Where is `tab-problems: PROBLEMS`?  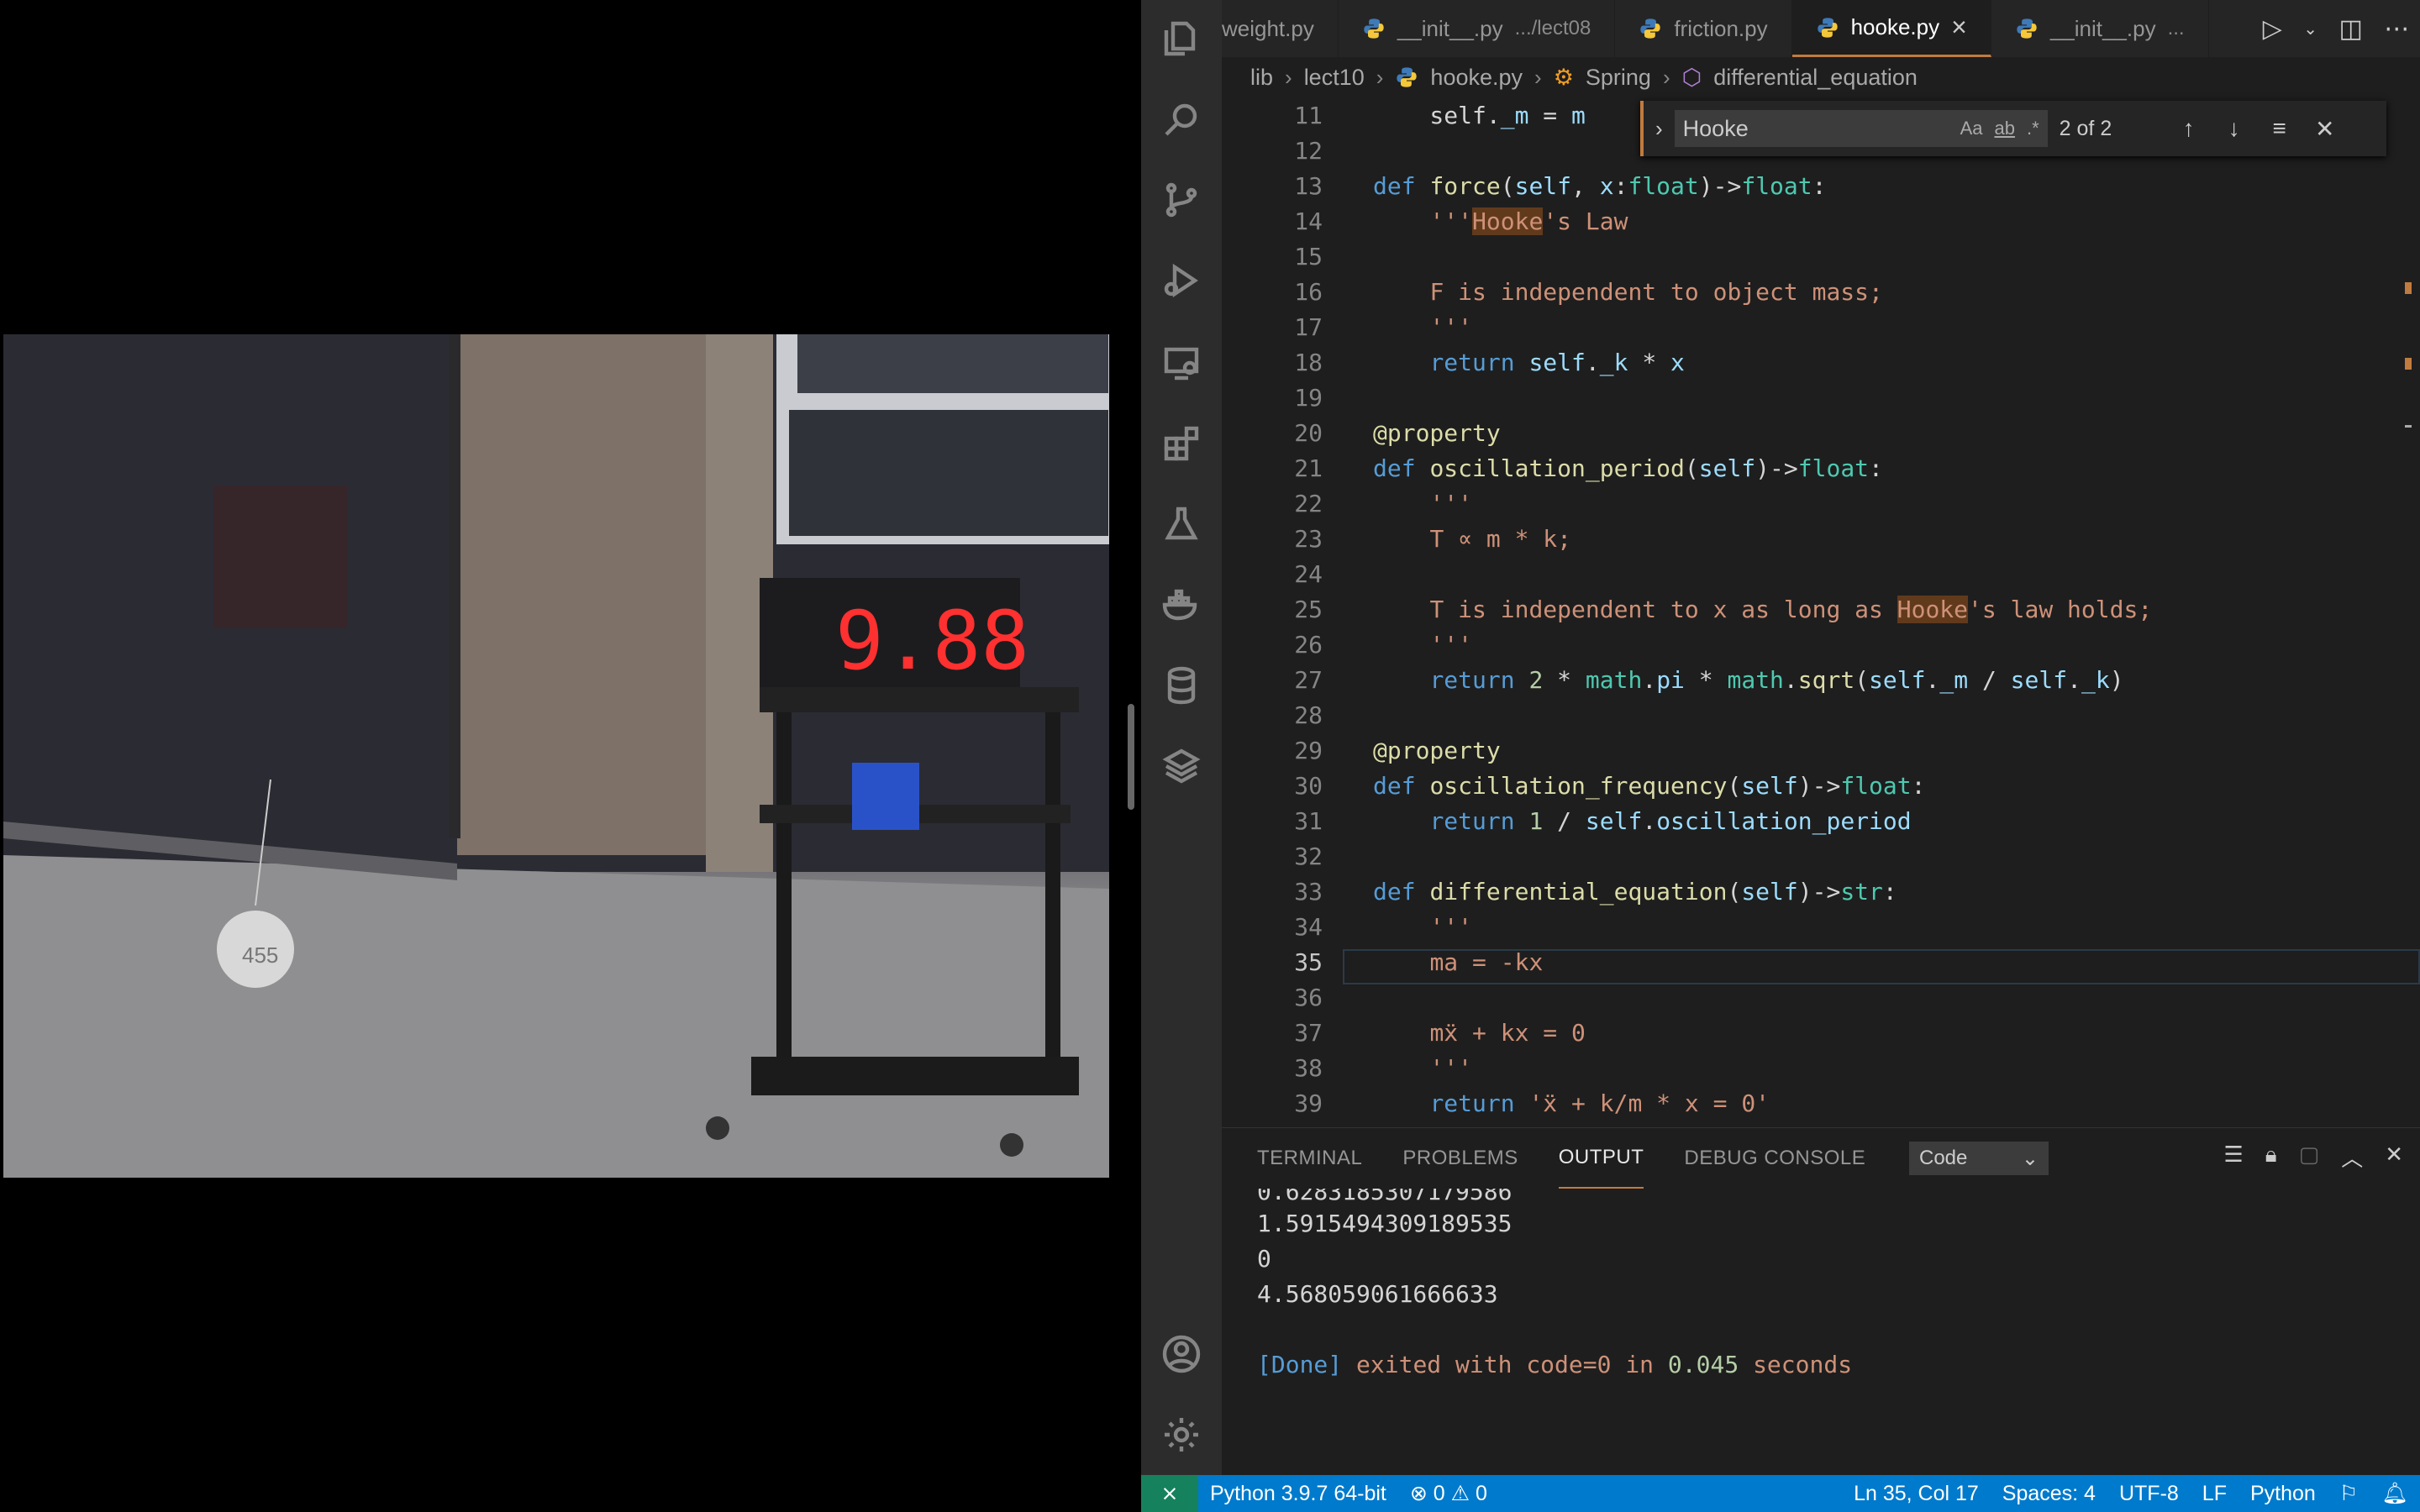 tab-problems: PROBLEMS is located at coordinates (1460, 1158).